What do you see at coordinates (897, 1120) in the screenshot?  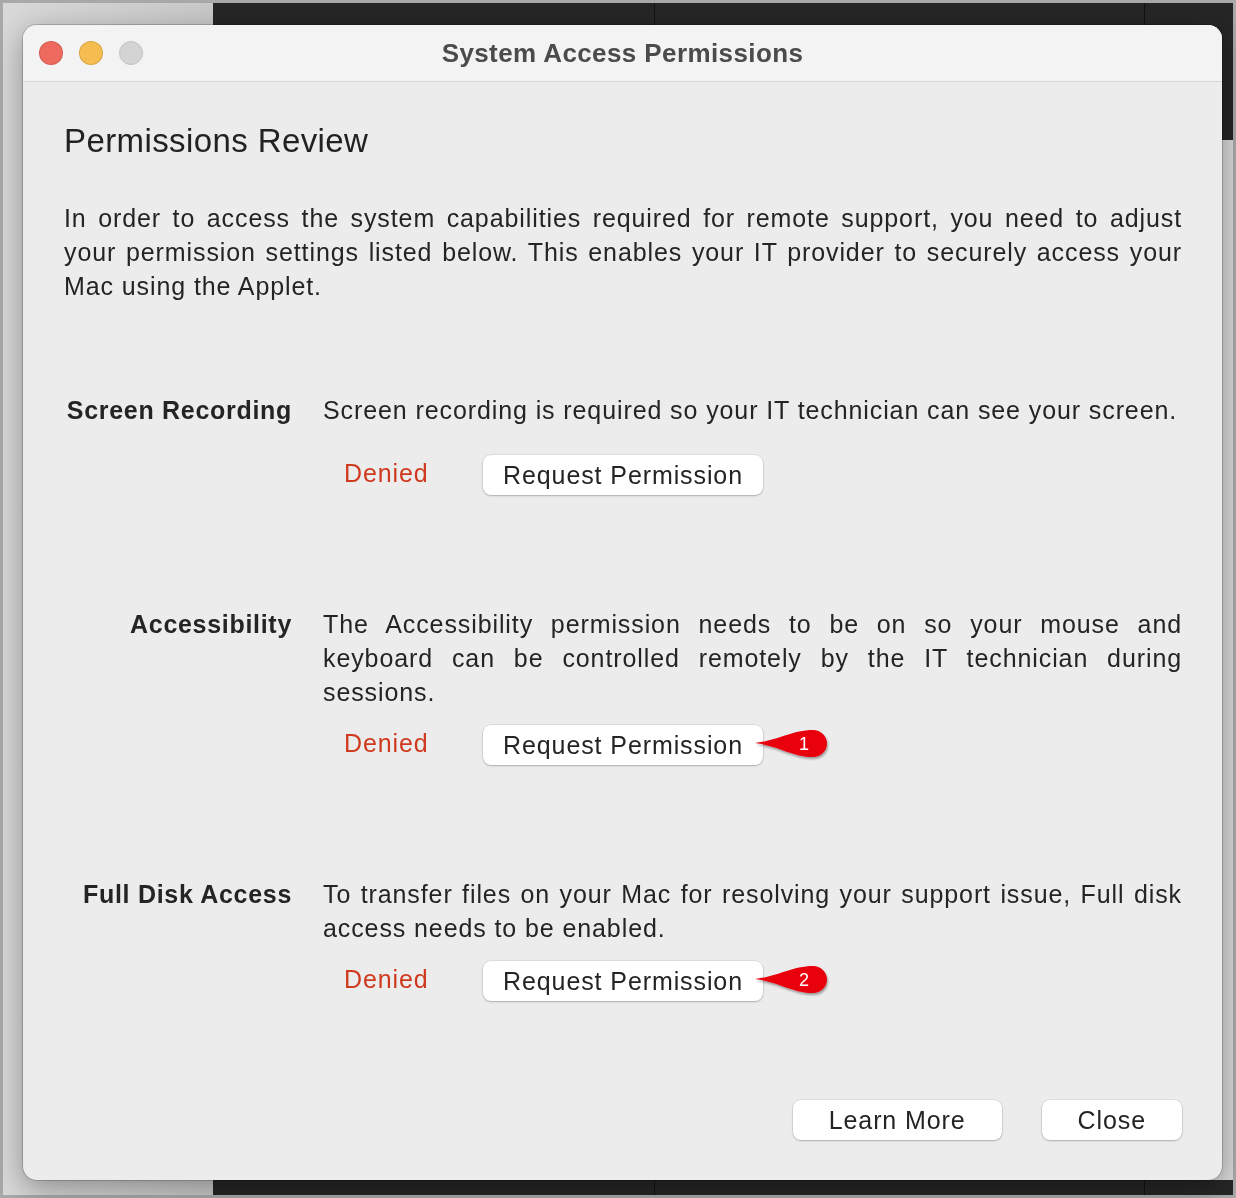 I see `learn-more-button: Learn More` at bounding box center [897, 1120].